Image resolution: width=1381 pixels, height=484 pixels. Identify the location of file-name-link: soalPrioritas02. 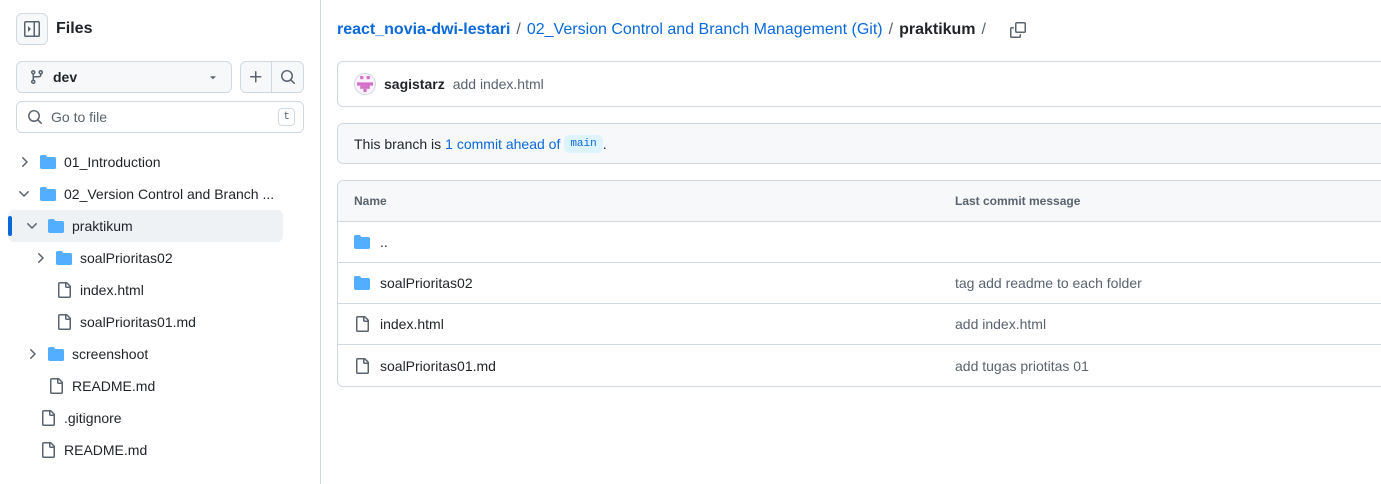
(426, 283).